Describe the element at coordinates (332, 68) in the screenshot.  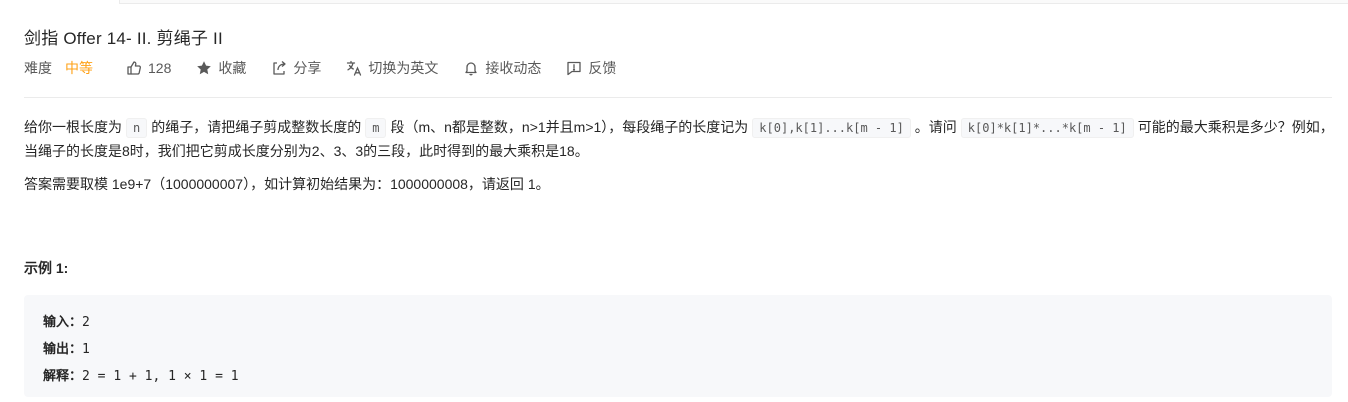
I see `problem-meta-bar: 难度 中等 128 收藏 分享 切换为英文 接收动态 反馈` at that location.